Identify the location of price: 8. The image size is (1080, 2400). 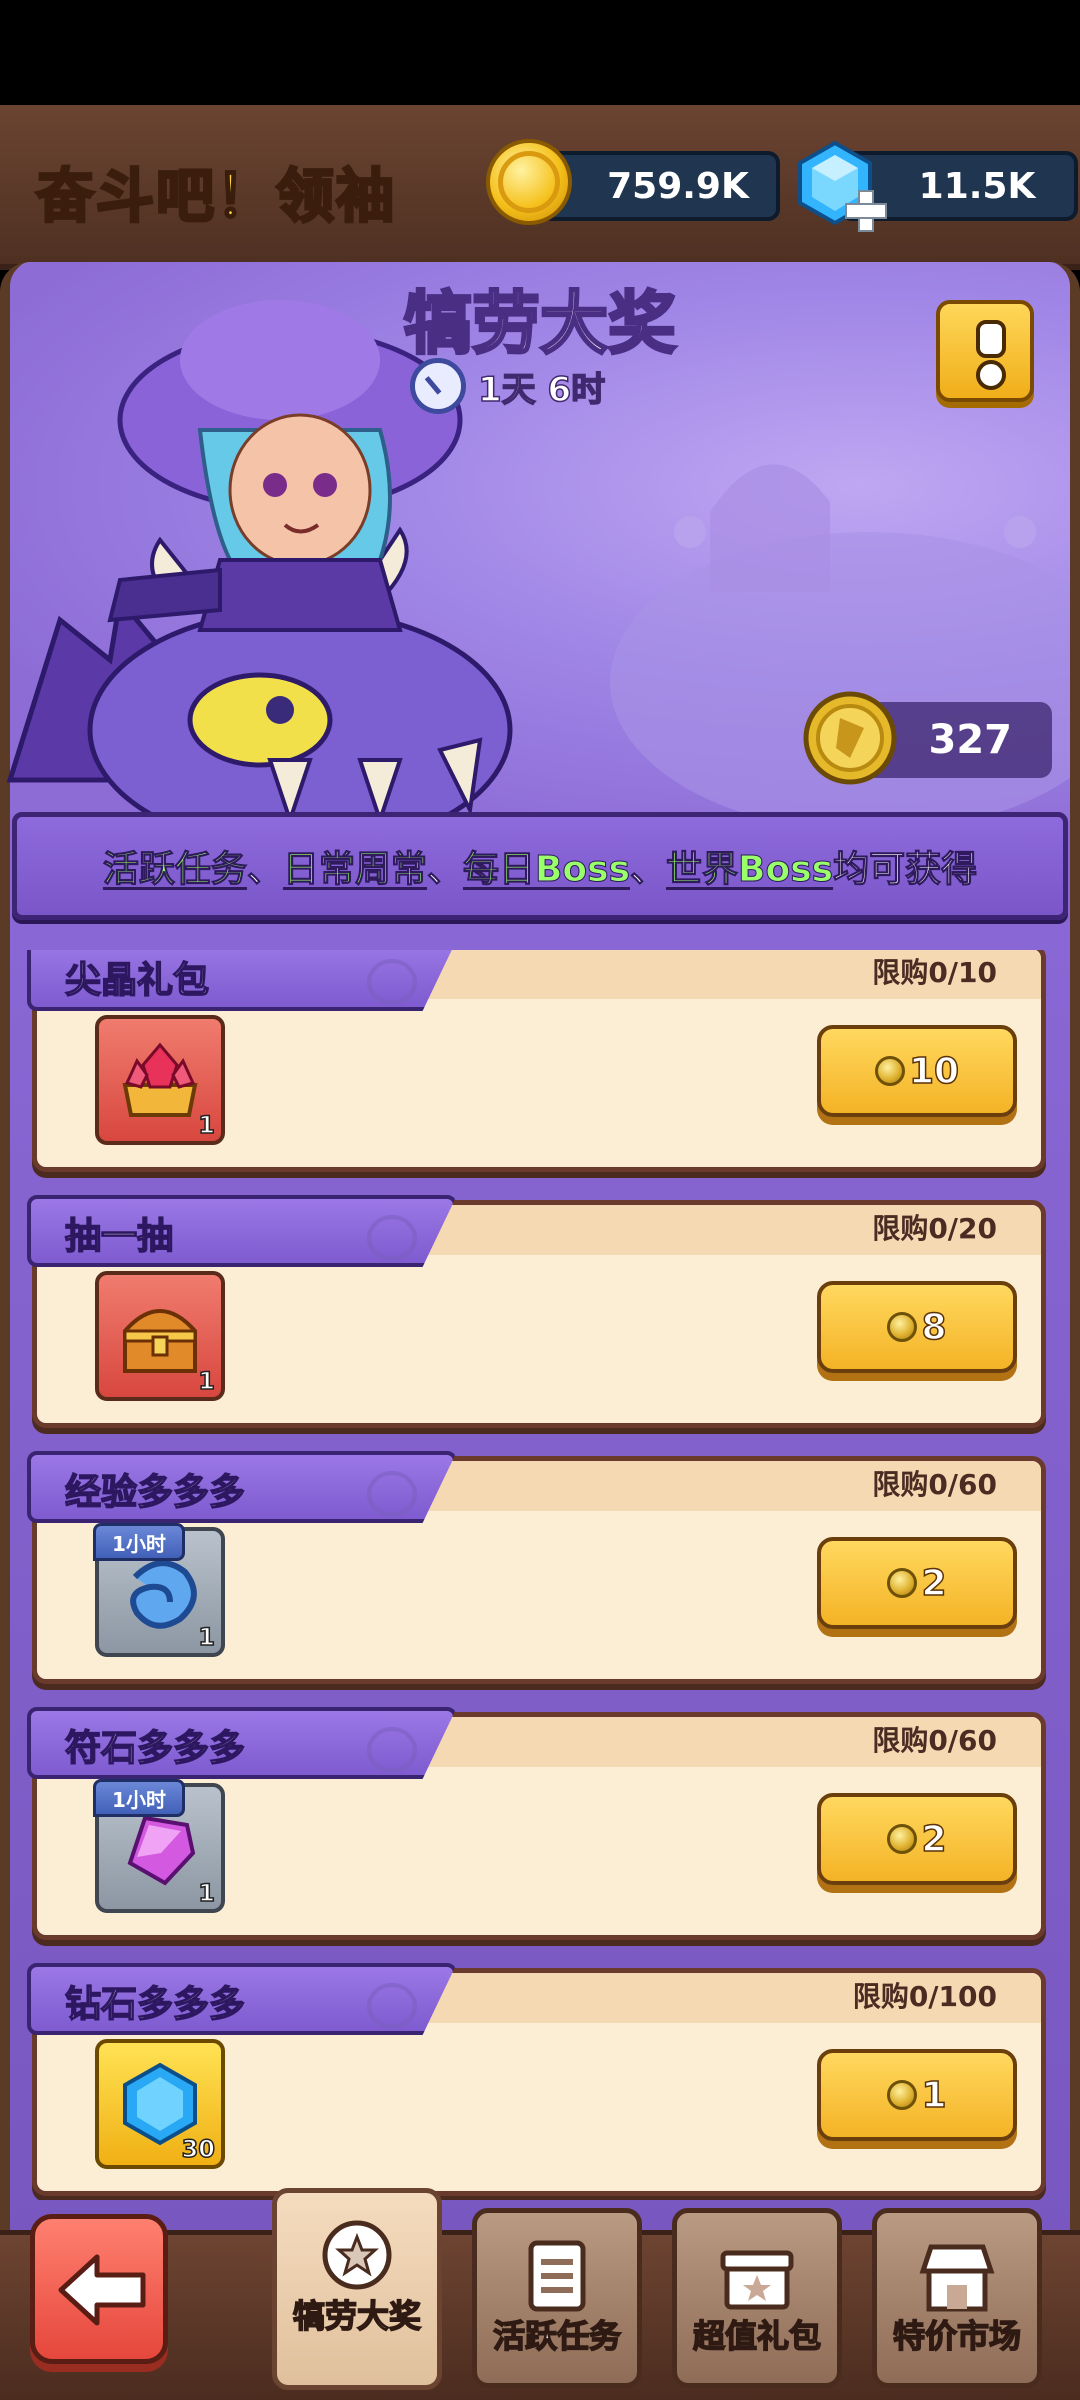
(934, 1327).